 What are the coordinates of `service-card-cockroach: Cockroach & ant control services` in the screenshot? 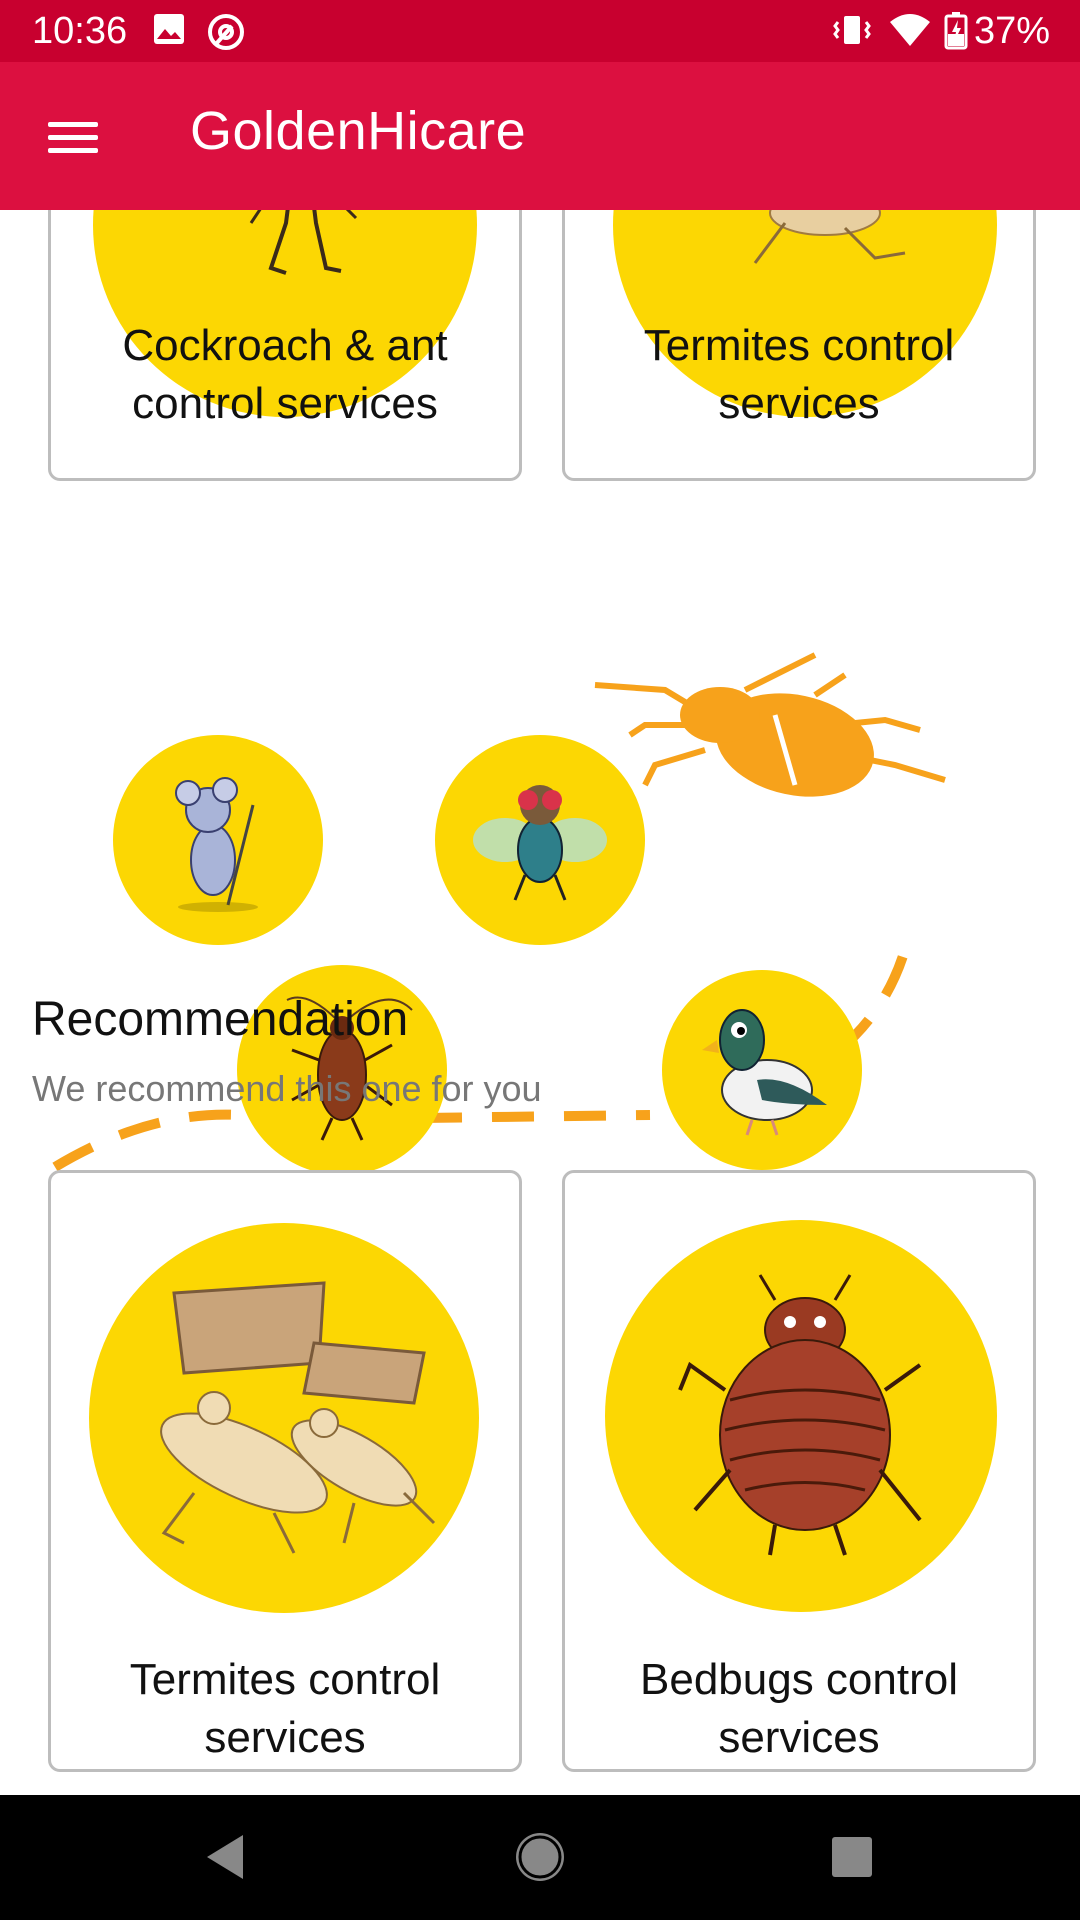 It's located at (285, 345).